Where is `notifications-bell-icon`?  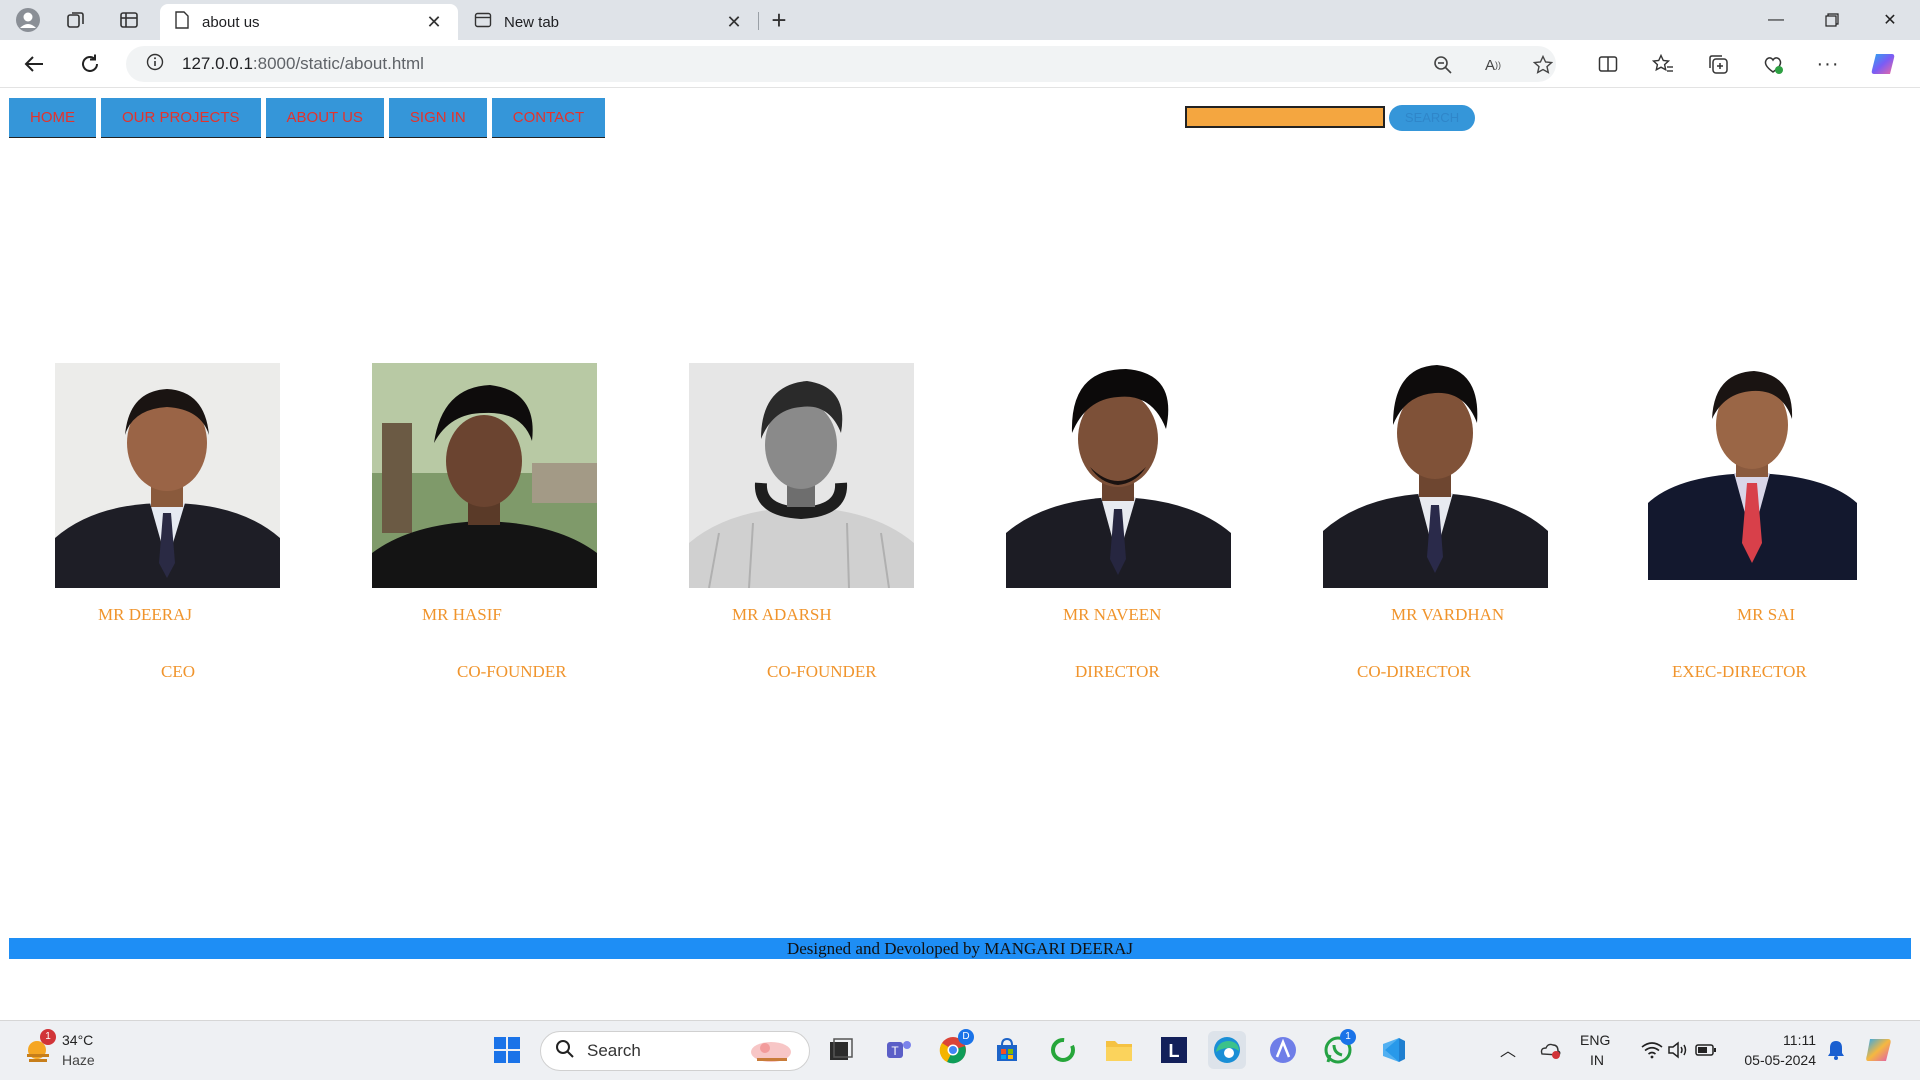
notifications-bell-icon is located at coordinates (1836, 1050).